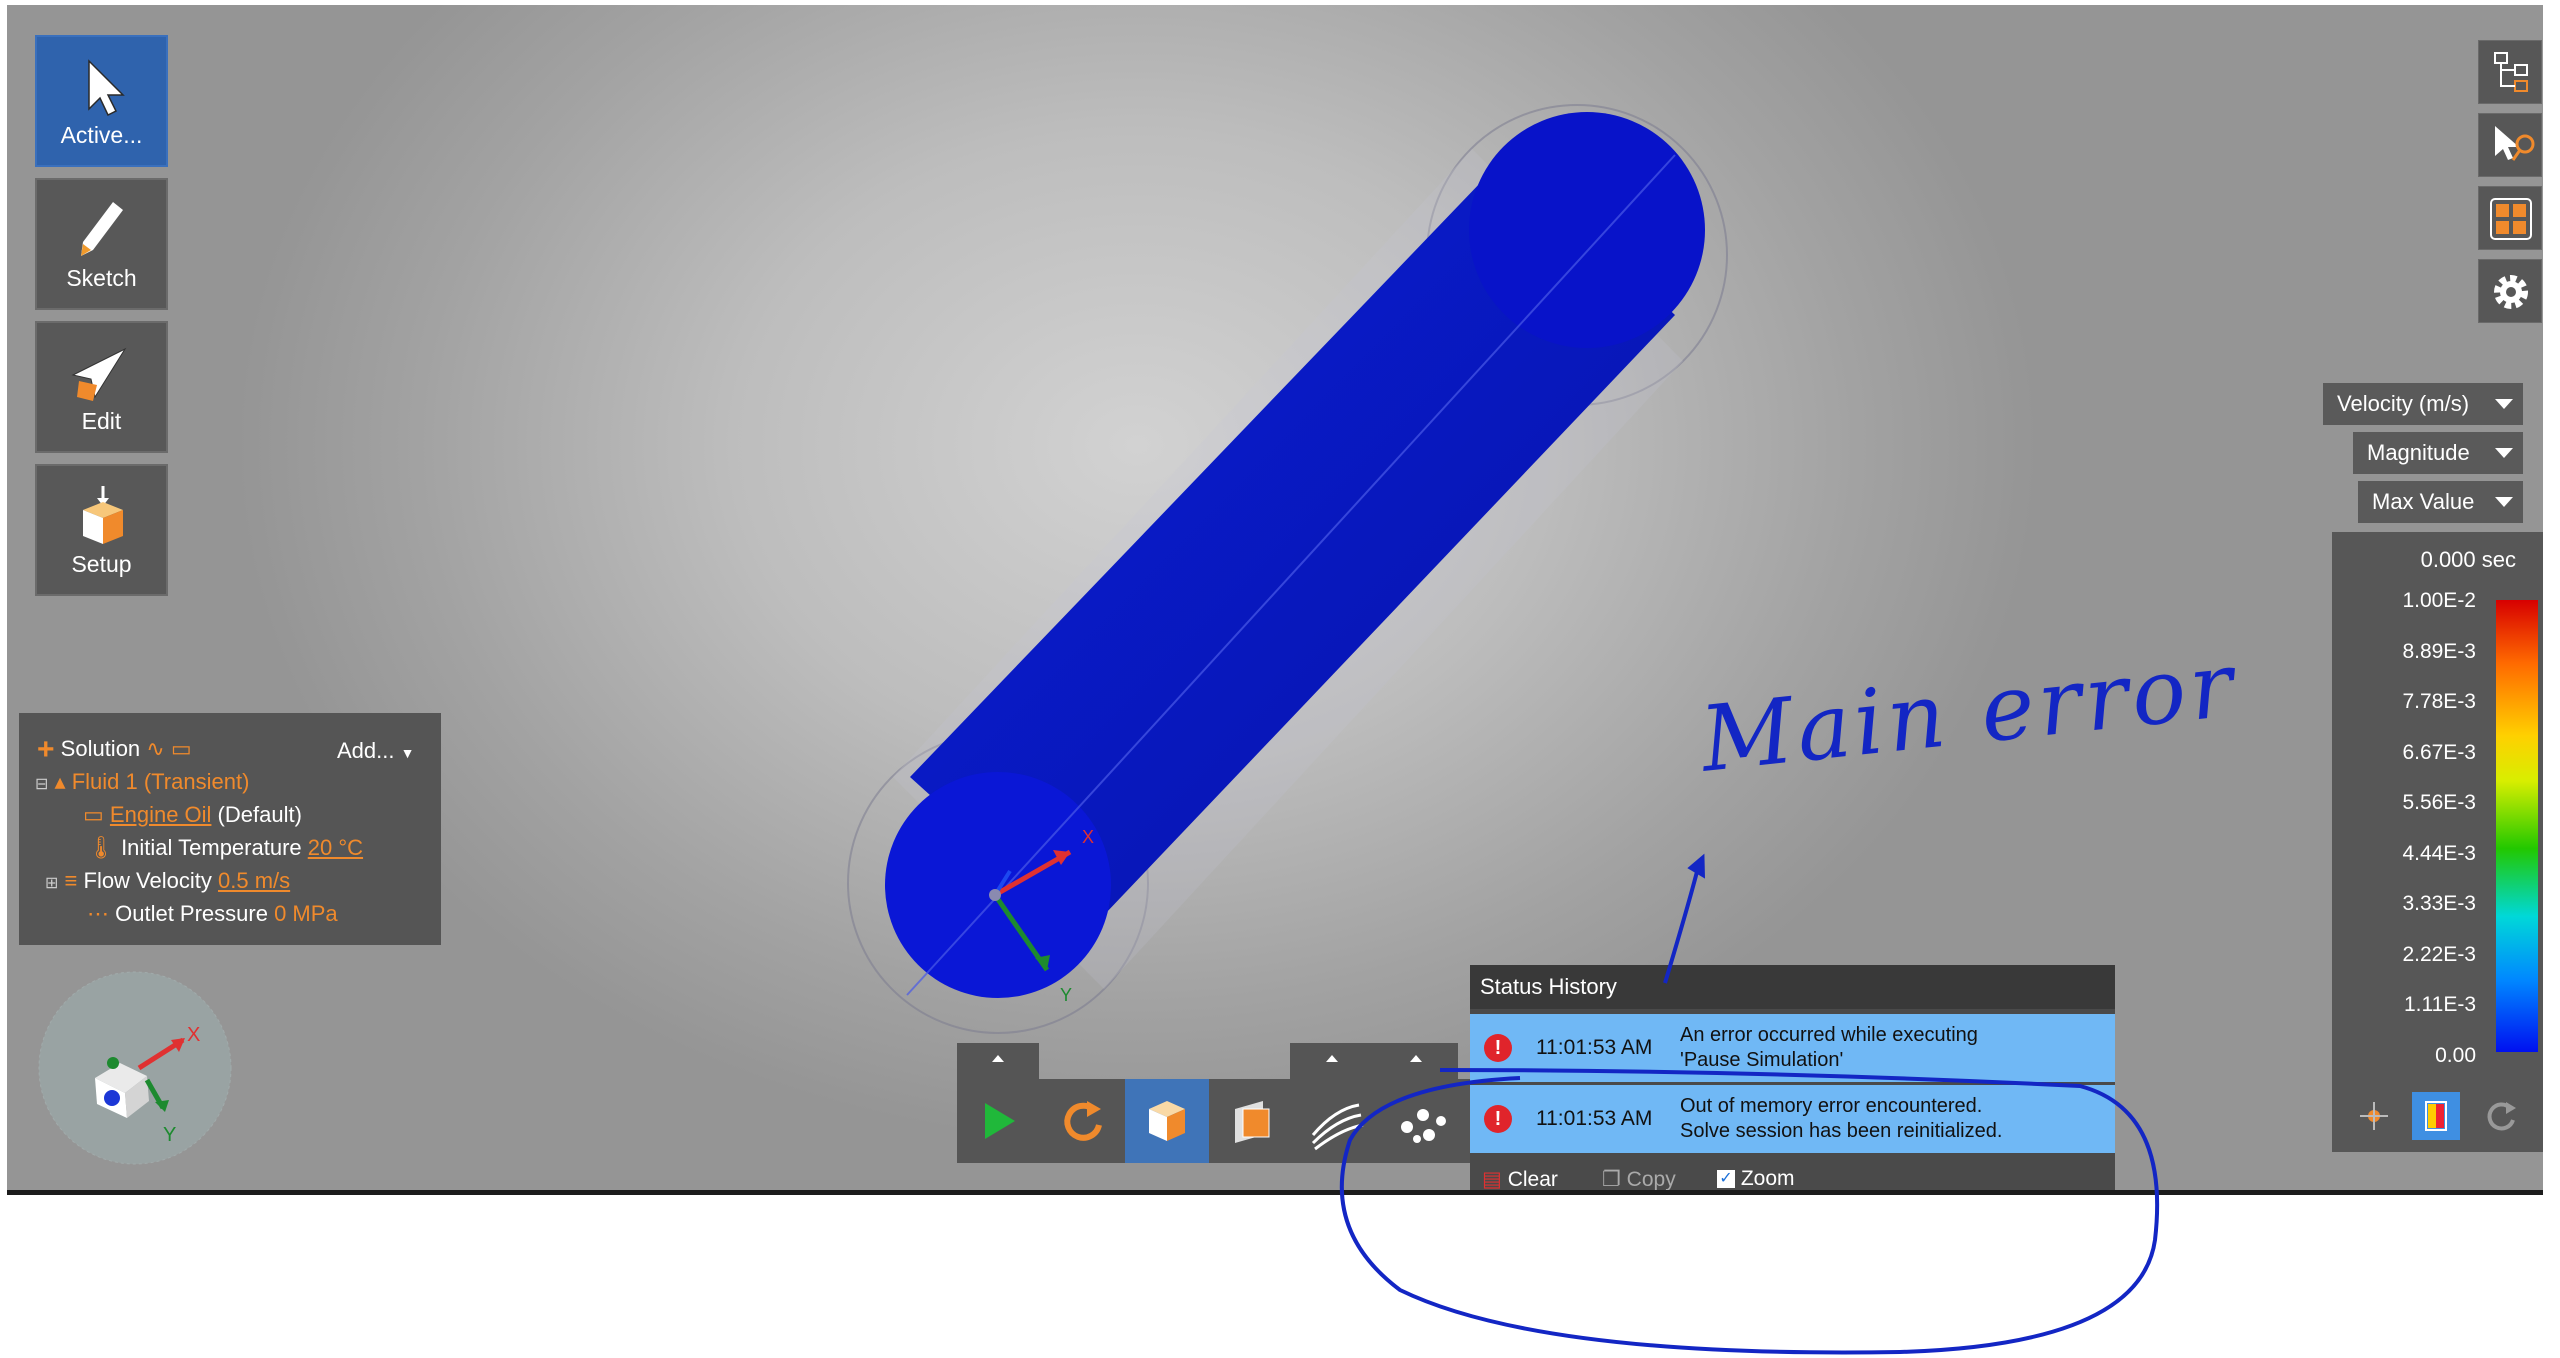 This screenshot has width=2560, height=1358. I want to click on pressure-label: Outlet Pressure, so click(195, 913).